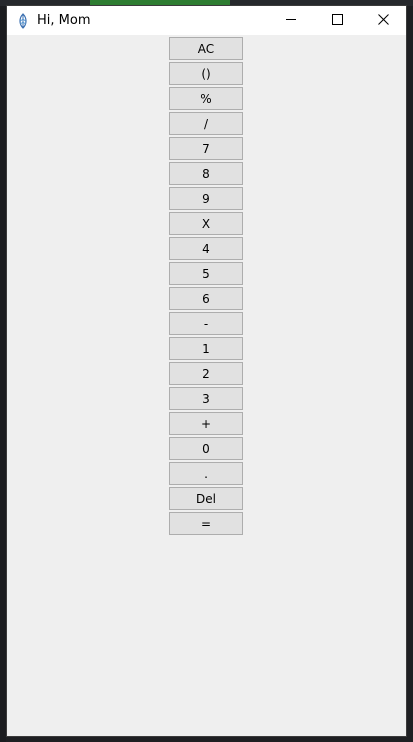  What do you see at coordinates (206, 423) in the screenshot?
I see `add-button: +` at bounding box center [206, 423].